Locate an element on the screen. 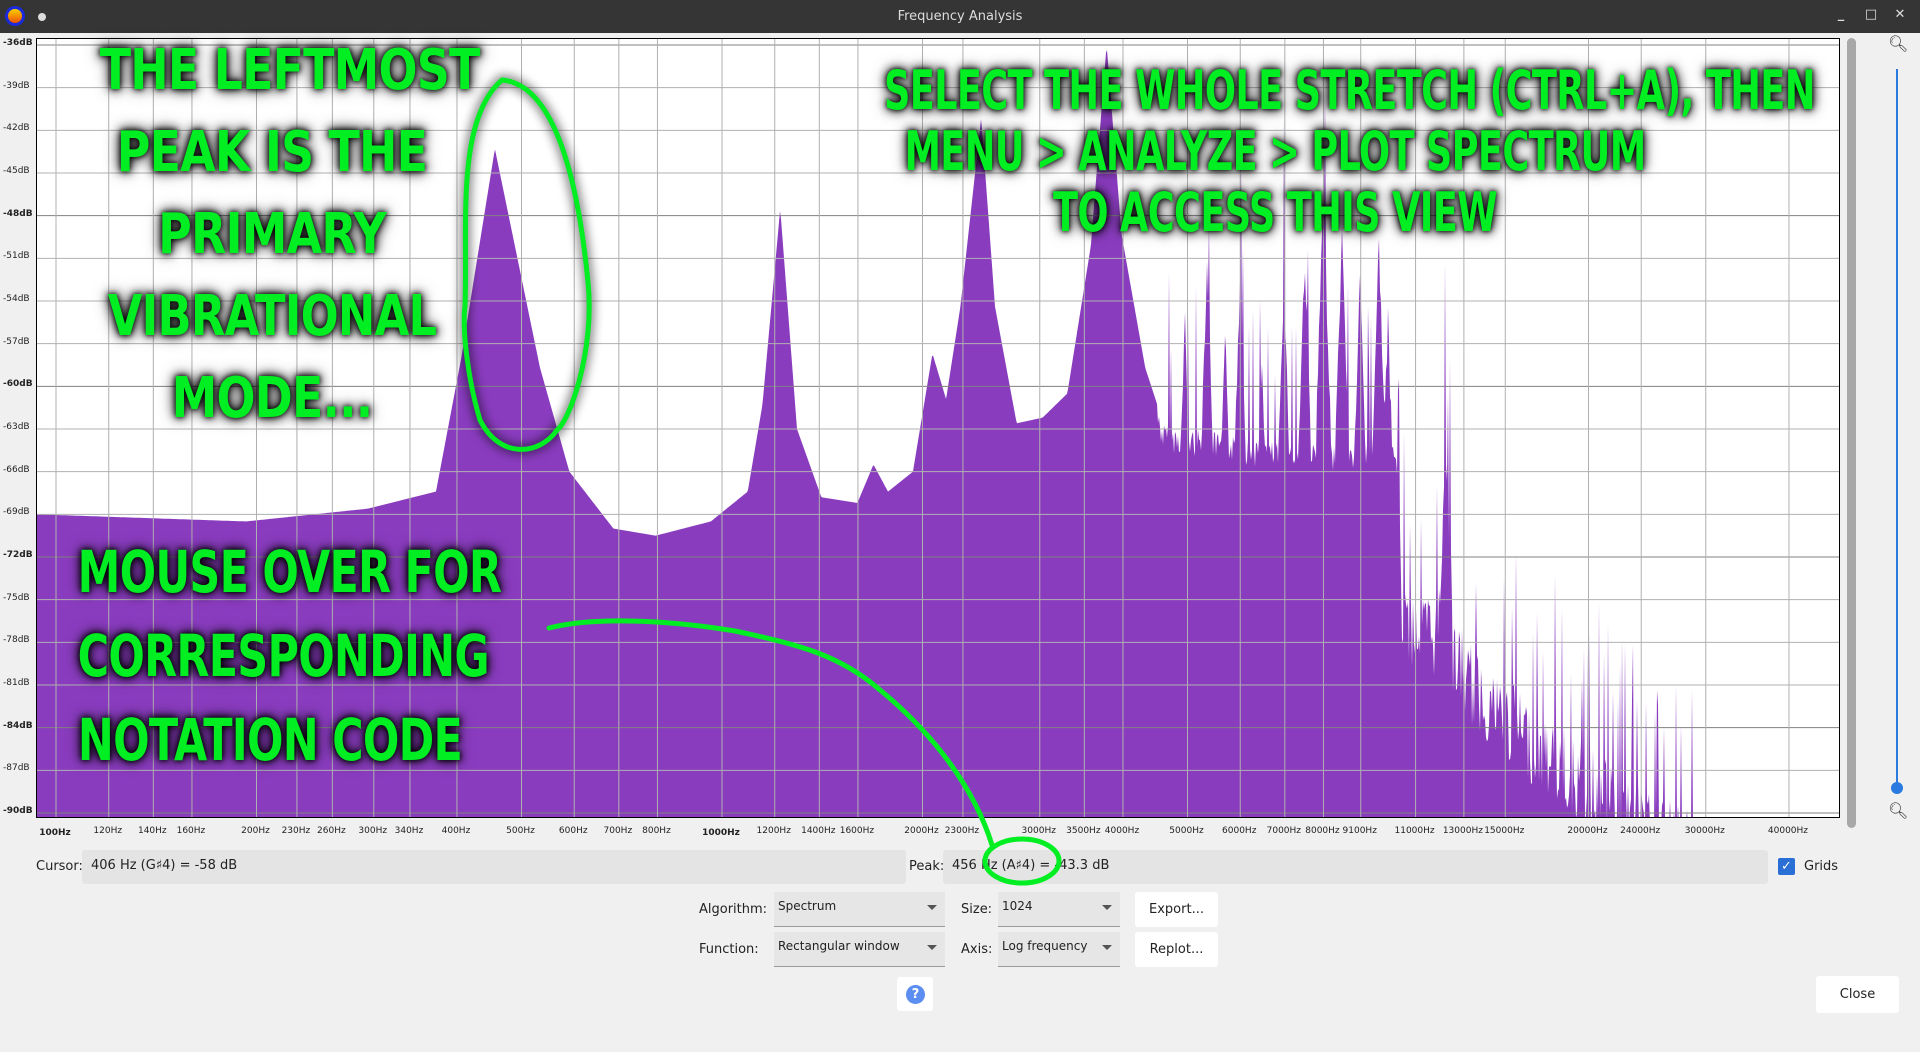  peak-readout-circle-drawing is located at coordinates (1022, 861).